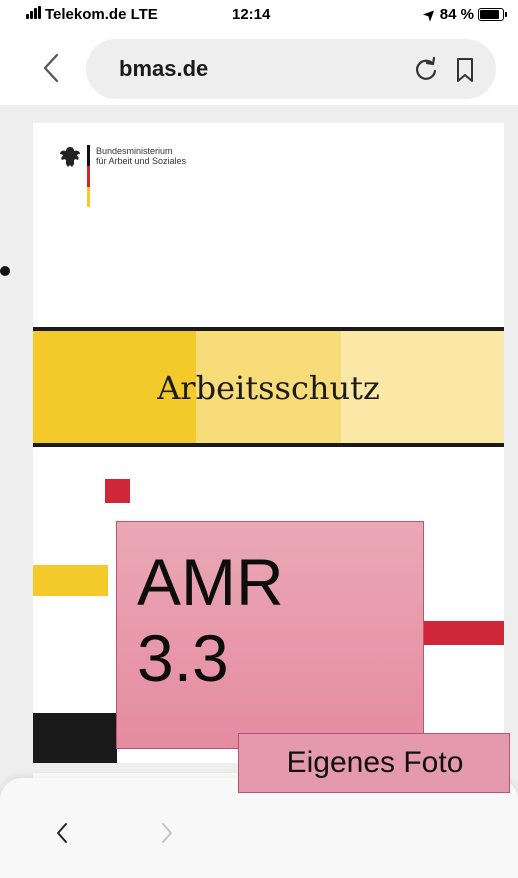  I want to click on black-block, so click(75, 738).